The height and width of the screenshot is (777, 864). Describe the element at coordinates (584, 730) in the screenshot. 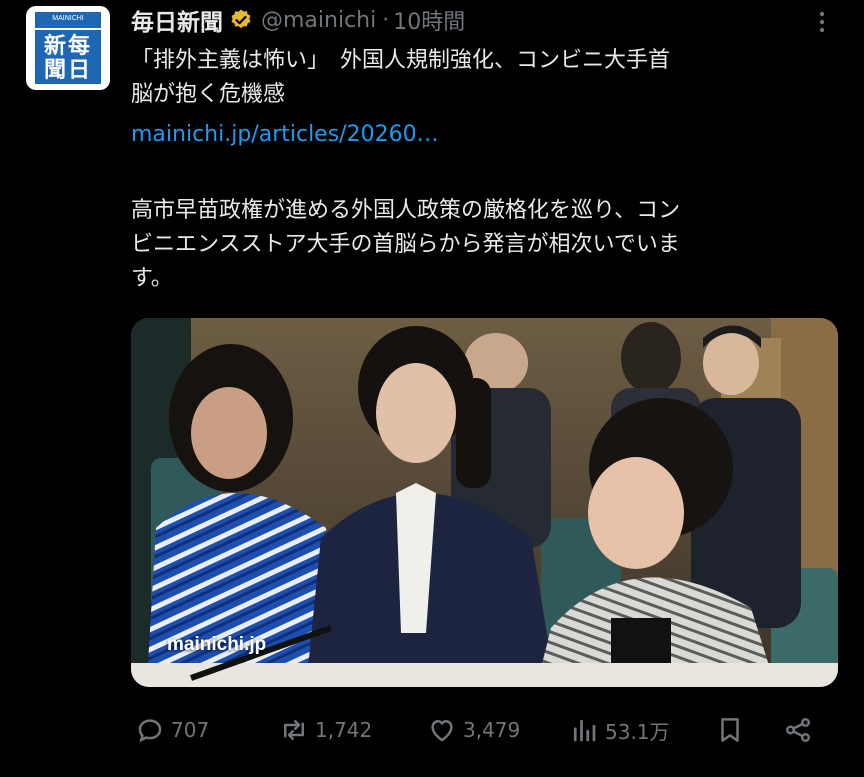

I see `views-chart-icon` at that location.